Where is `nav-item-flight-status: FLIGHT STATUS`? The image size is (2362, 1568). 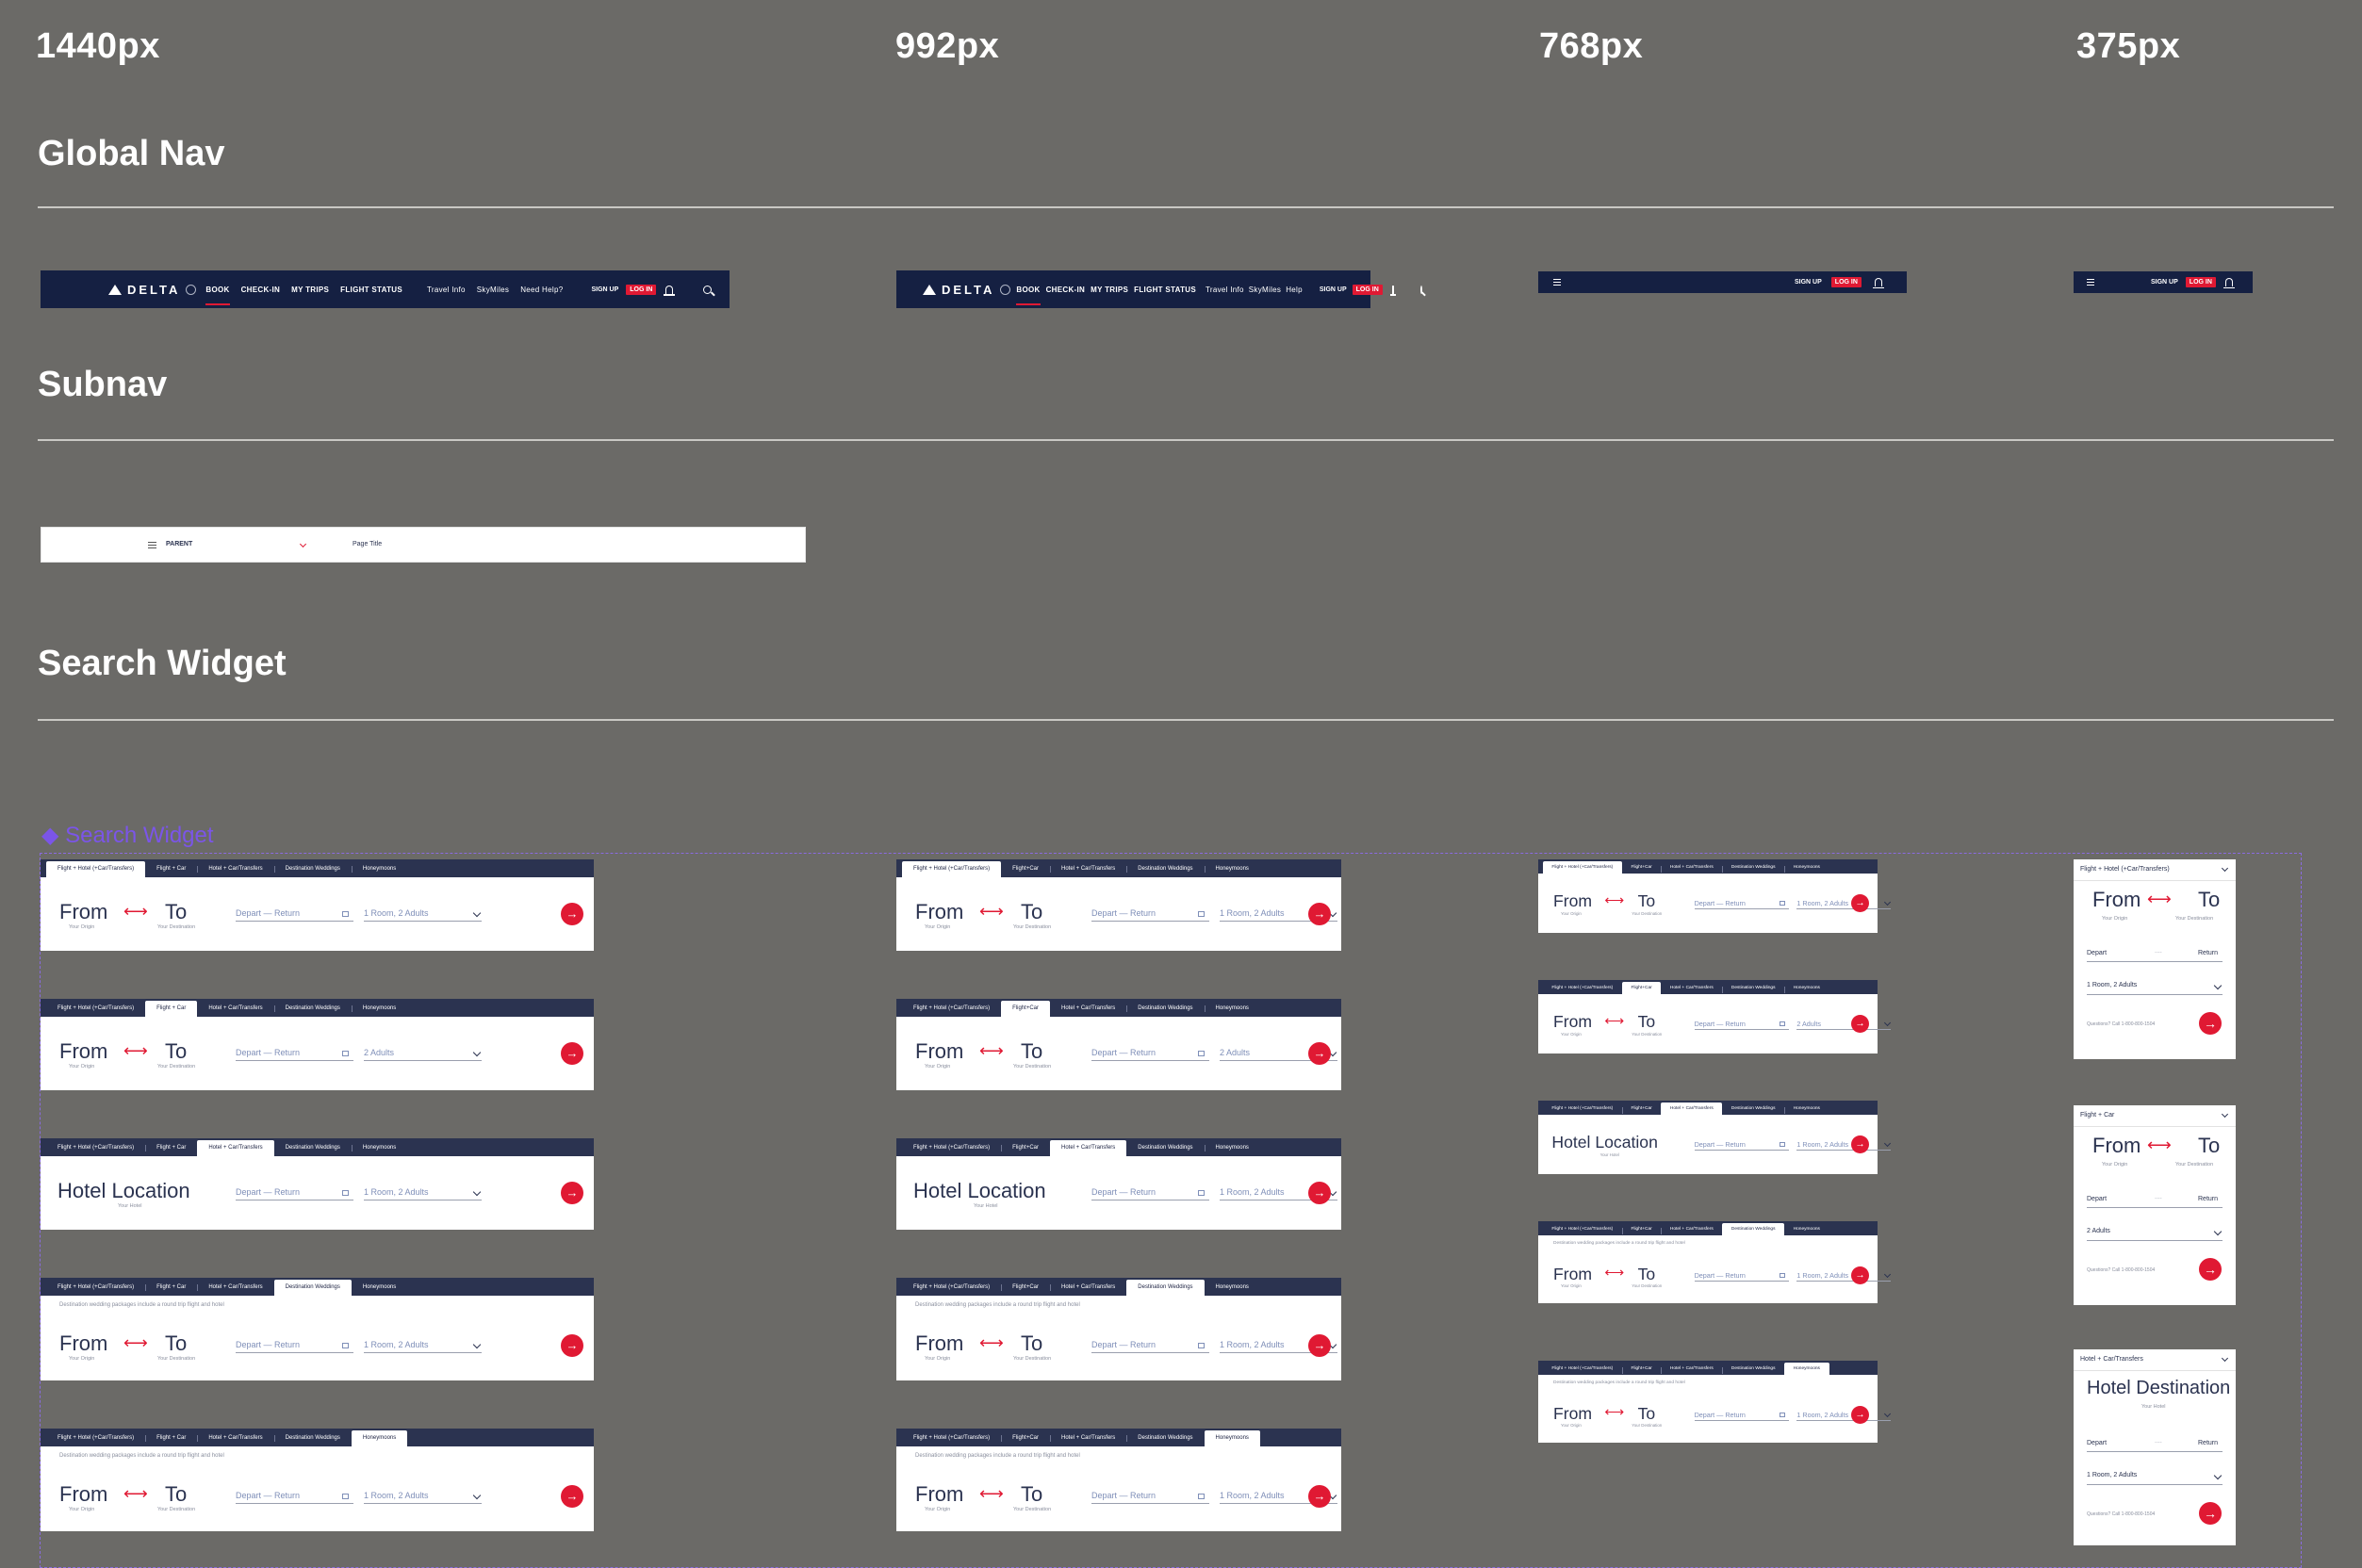
nav-item-flight-status: FLIGHT STATUS is located at coordinates (371, 290).